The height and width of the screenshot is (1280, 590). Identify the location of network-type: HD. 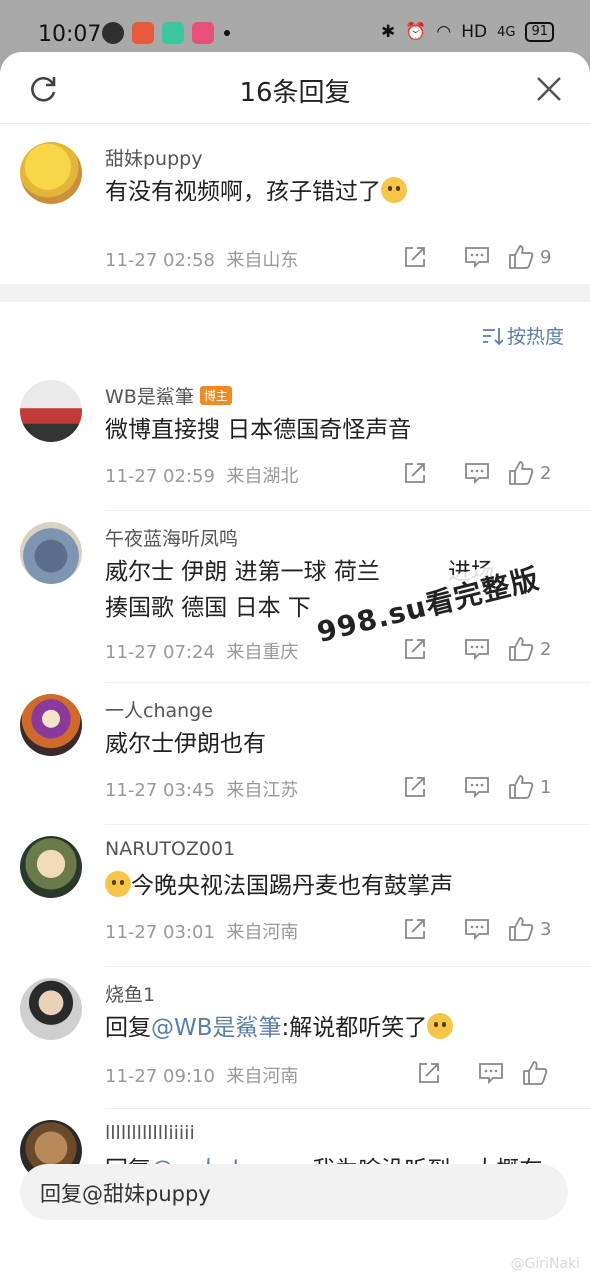
(474, 32).